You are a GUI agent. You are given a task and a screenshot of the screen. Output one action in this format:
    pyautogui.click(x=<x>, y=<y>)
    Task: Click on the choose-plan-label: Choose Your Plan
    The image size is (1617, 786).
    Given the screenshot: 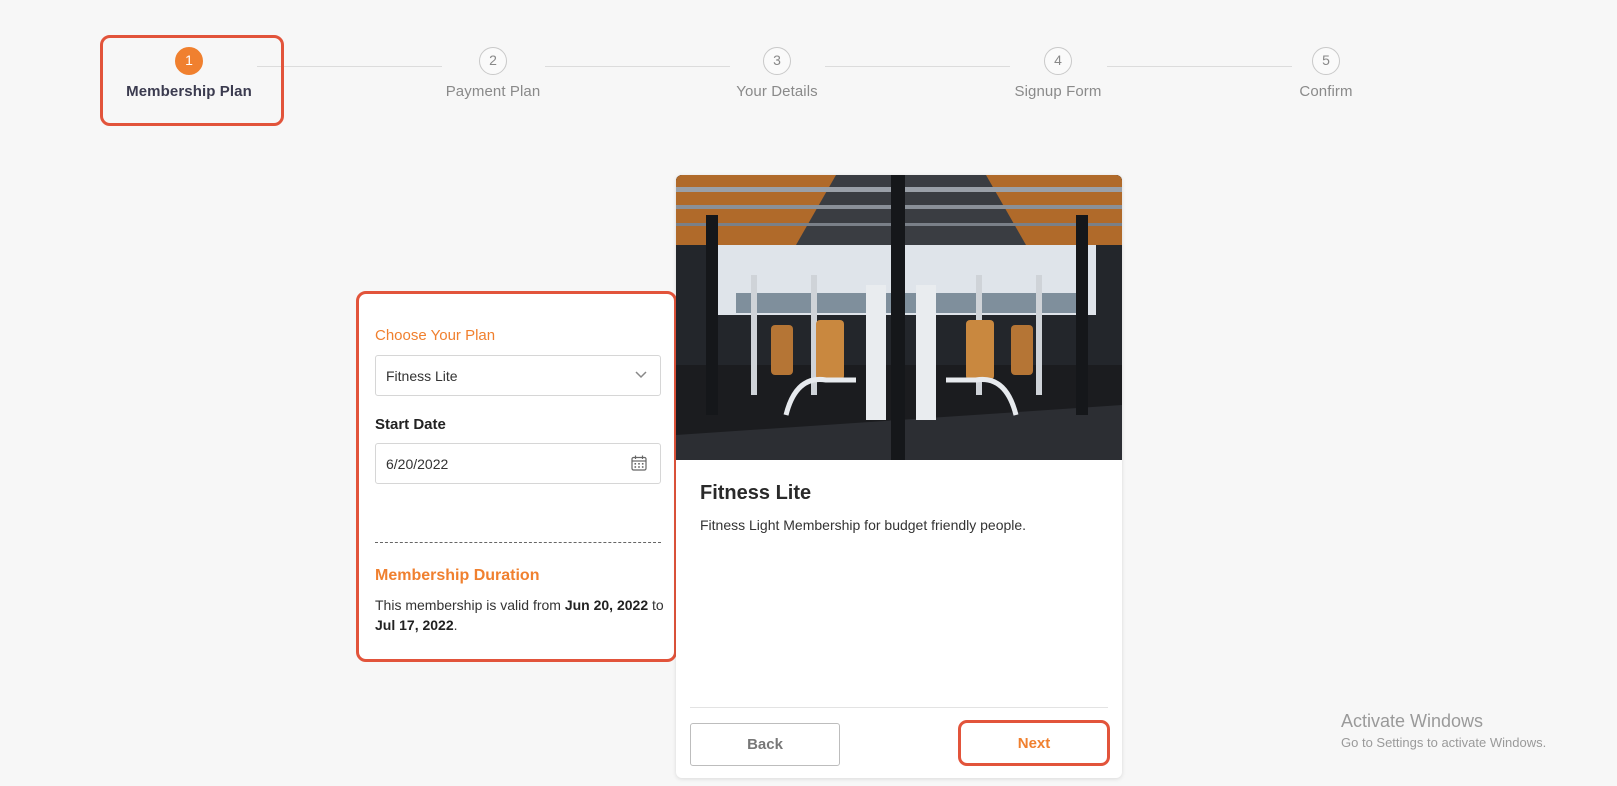 What is the action you would take?
    pyautogui.click(x=435, y=335)
    